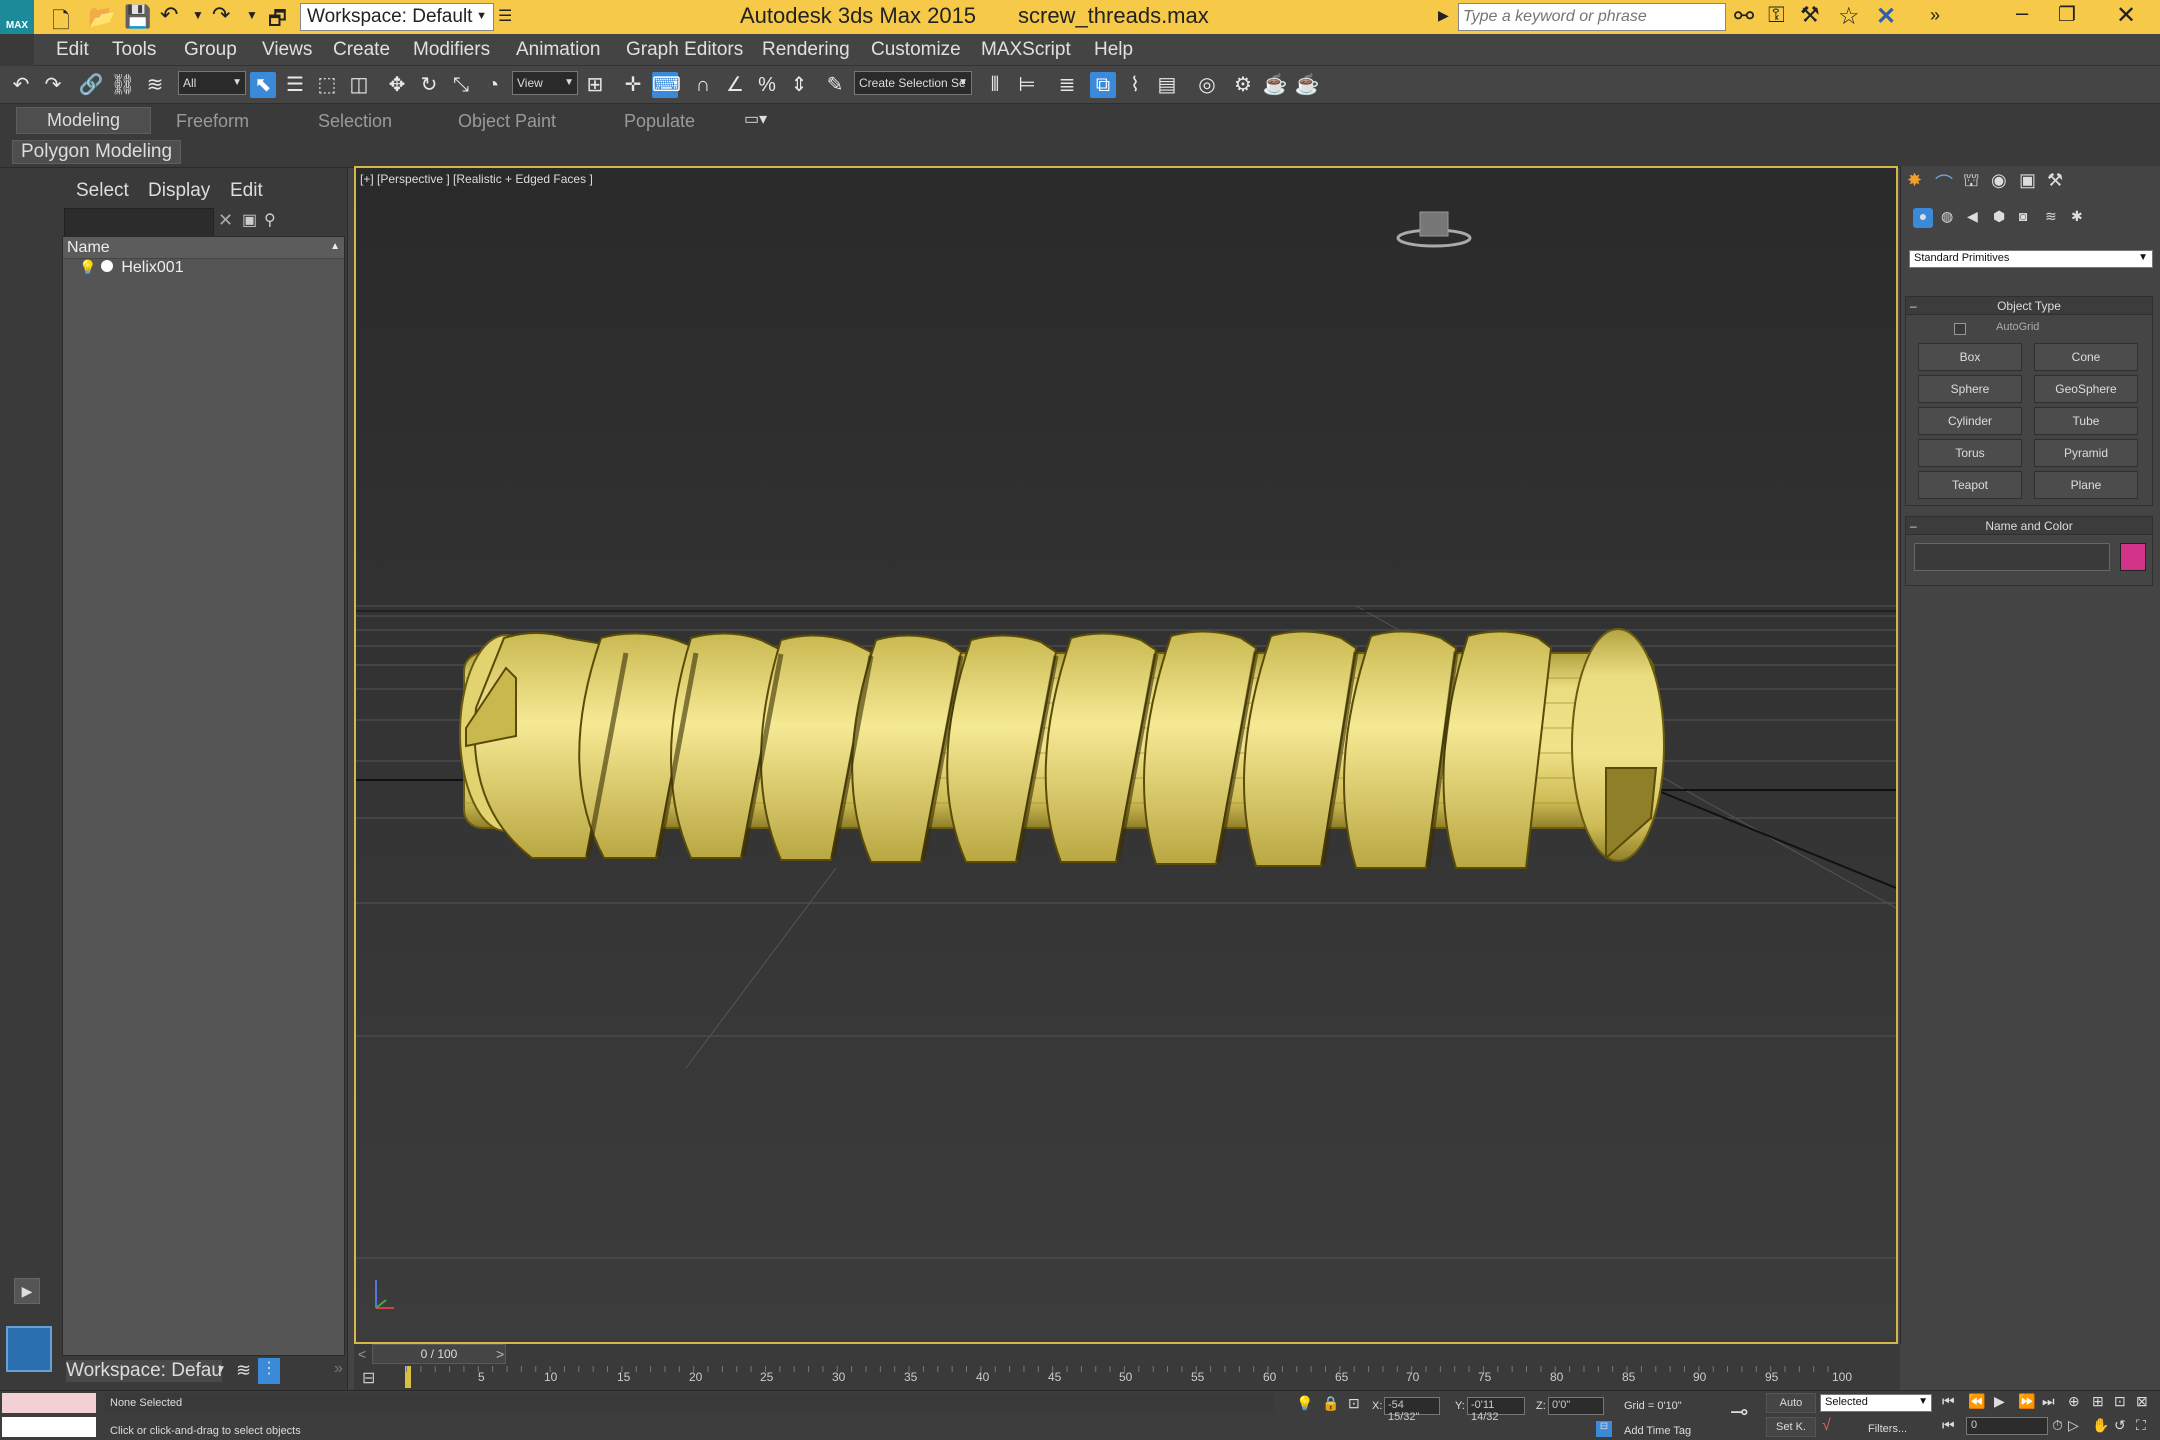  I want to click on unlink-icon: ⛓, so click(123, 85).